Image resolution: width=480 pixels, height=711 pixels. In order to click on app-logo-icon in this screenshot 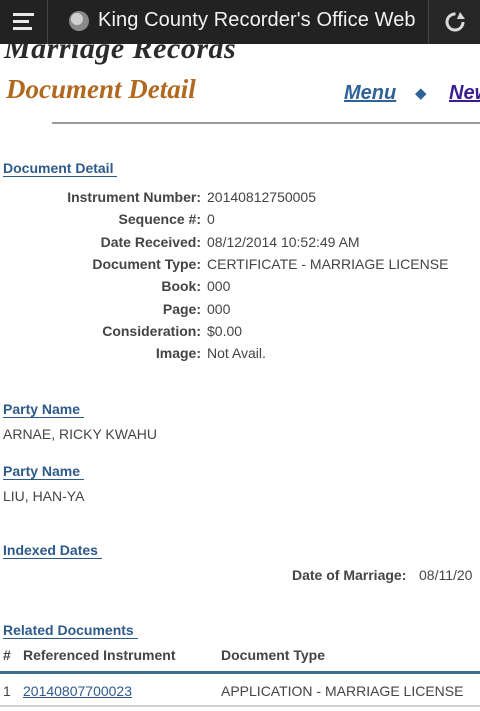, I will do `click(79, 21)`.